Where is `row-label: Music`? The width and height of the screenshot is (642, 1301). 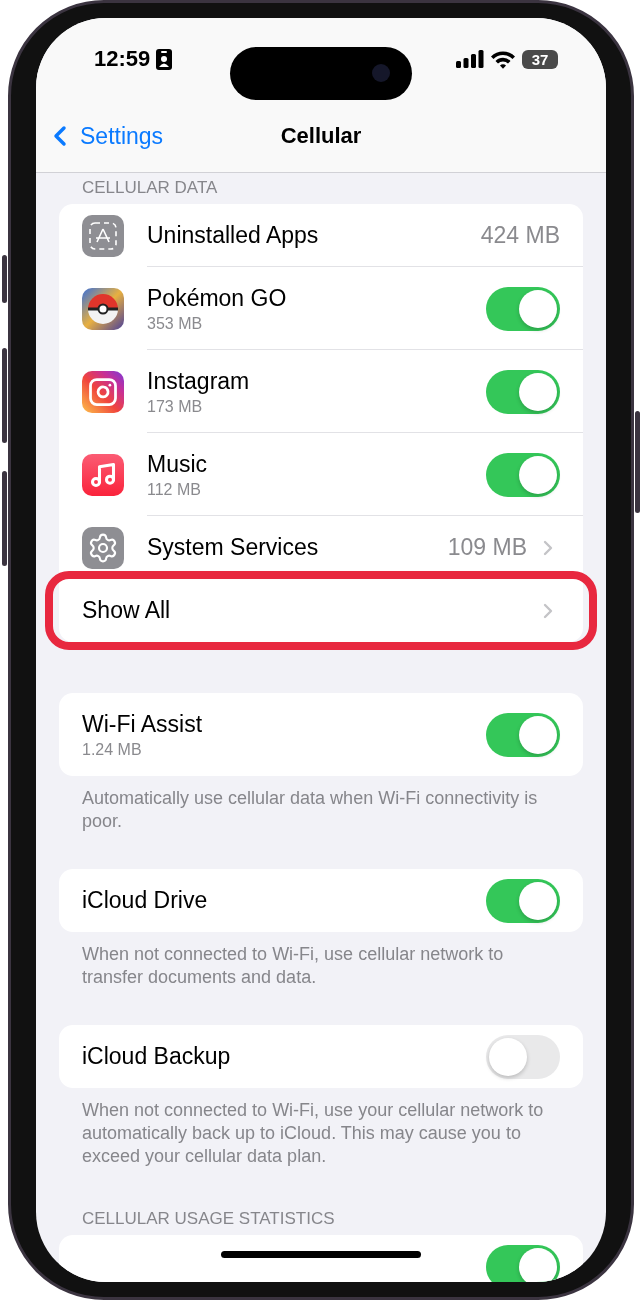 row-label: Music is located at coordinates (178, 464).